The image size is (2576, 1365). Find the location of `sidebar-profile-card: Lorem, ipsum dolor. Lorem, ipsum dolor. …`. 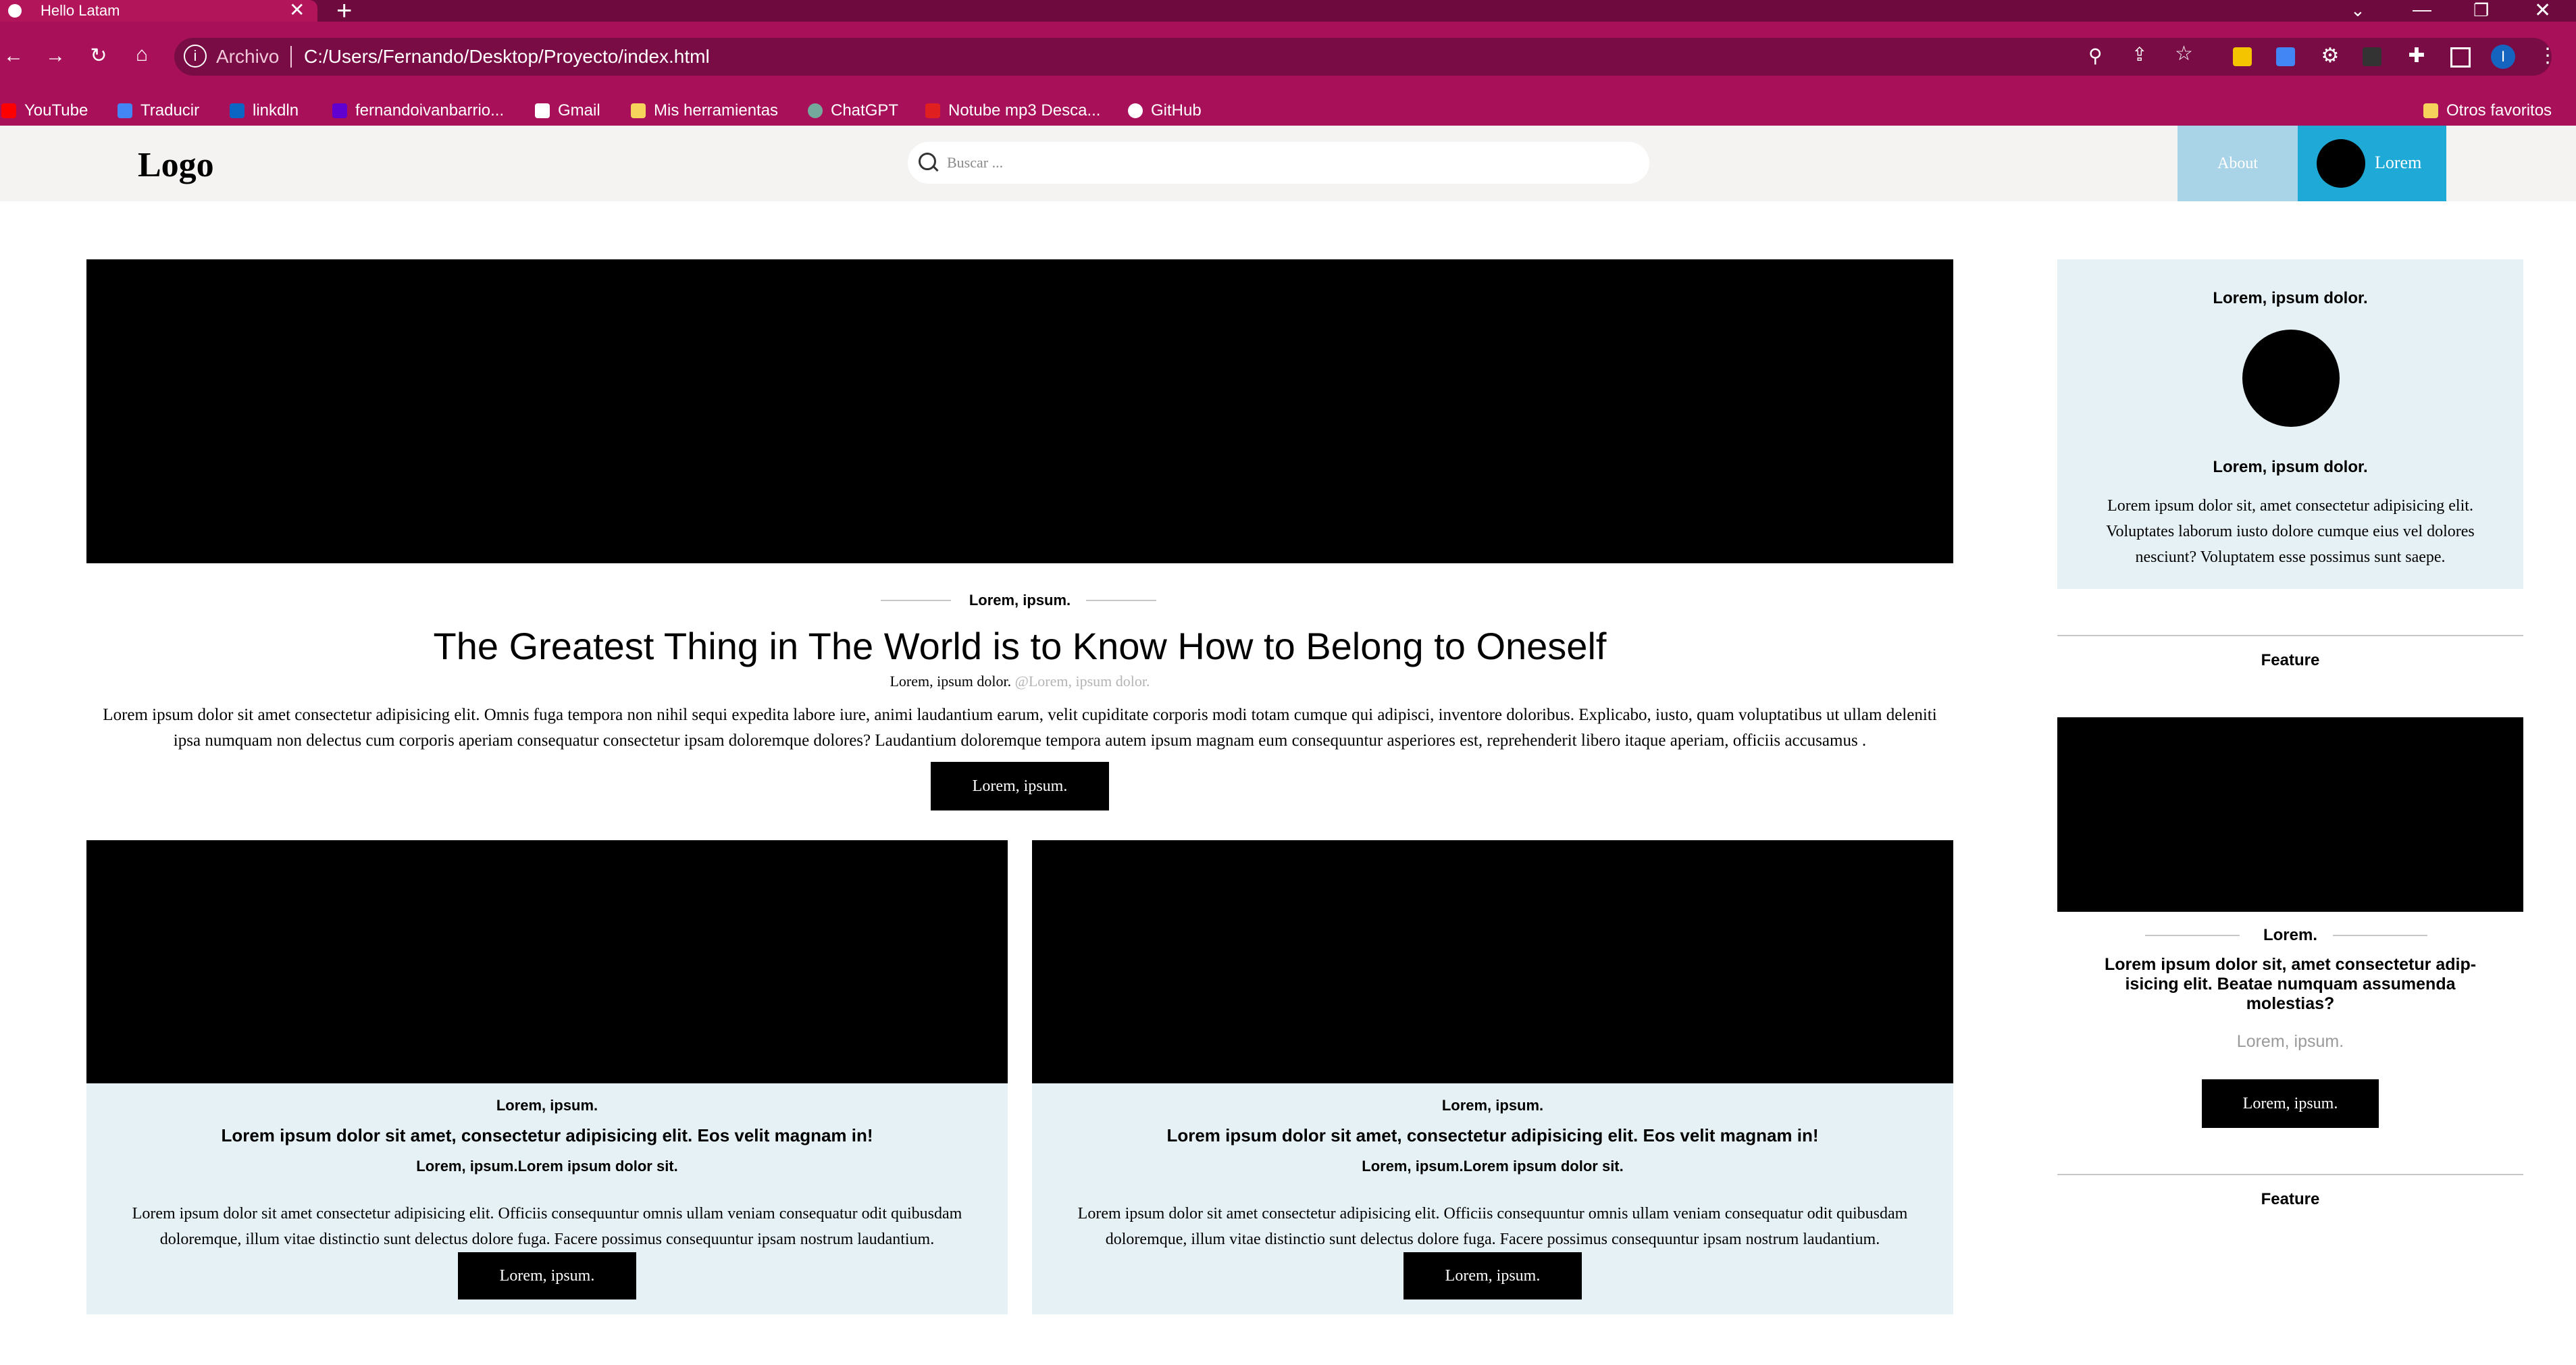

sidebar-profile-card: Lorem, ipsum dolor. Lorem, ipsum dolor. … is located at coordinates (2290, 424).